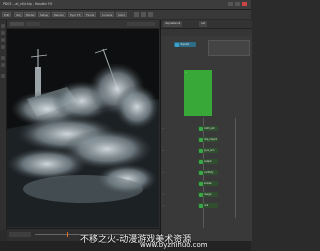 The image size is (320, 251). I want to click on node-label: dopnet1, so click(185, 44).